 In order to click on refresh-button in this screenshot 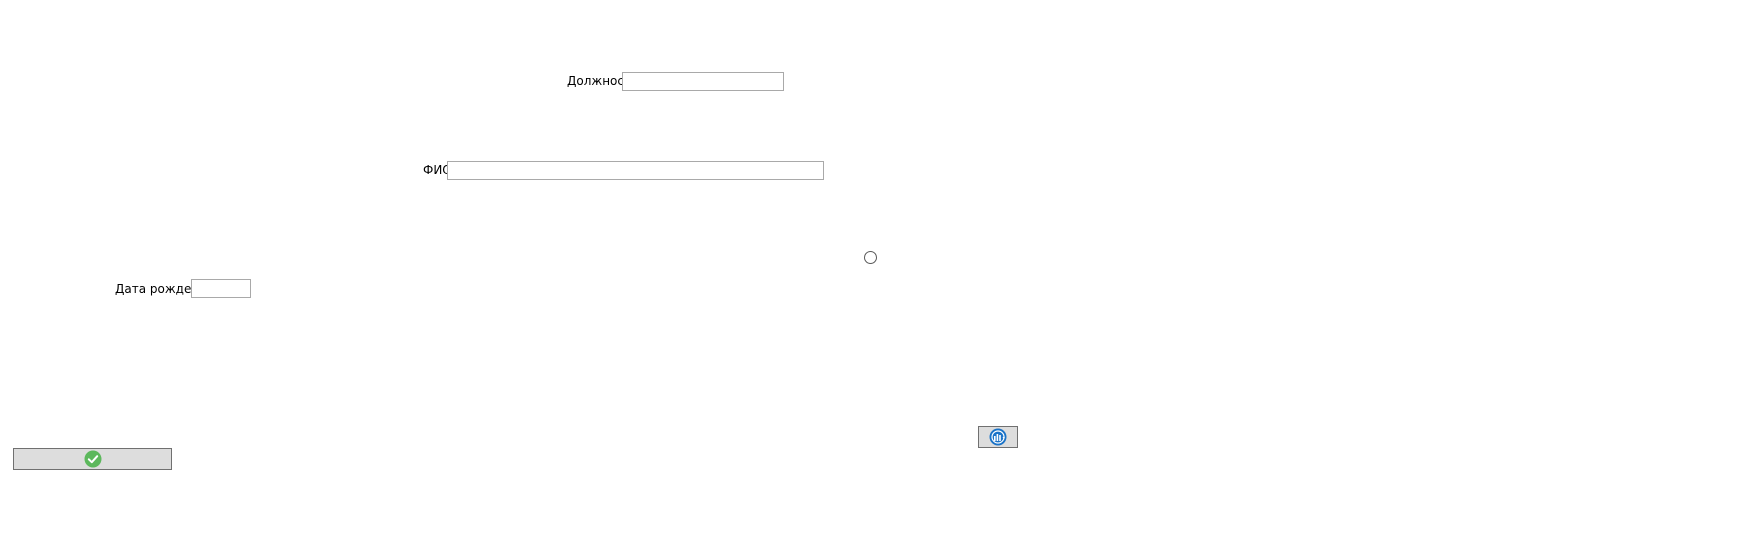, I will do `click(998, 437)`.